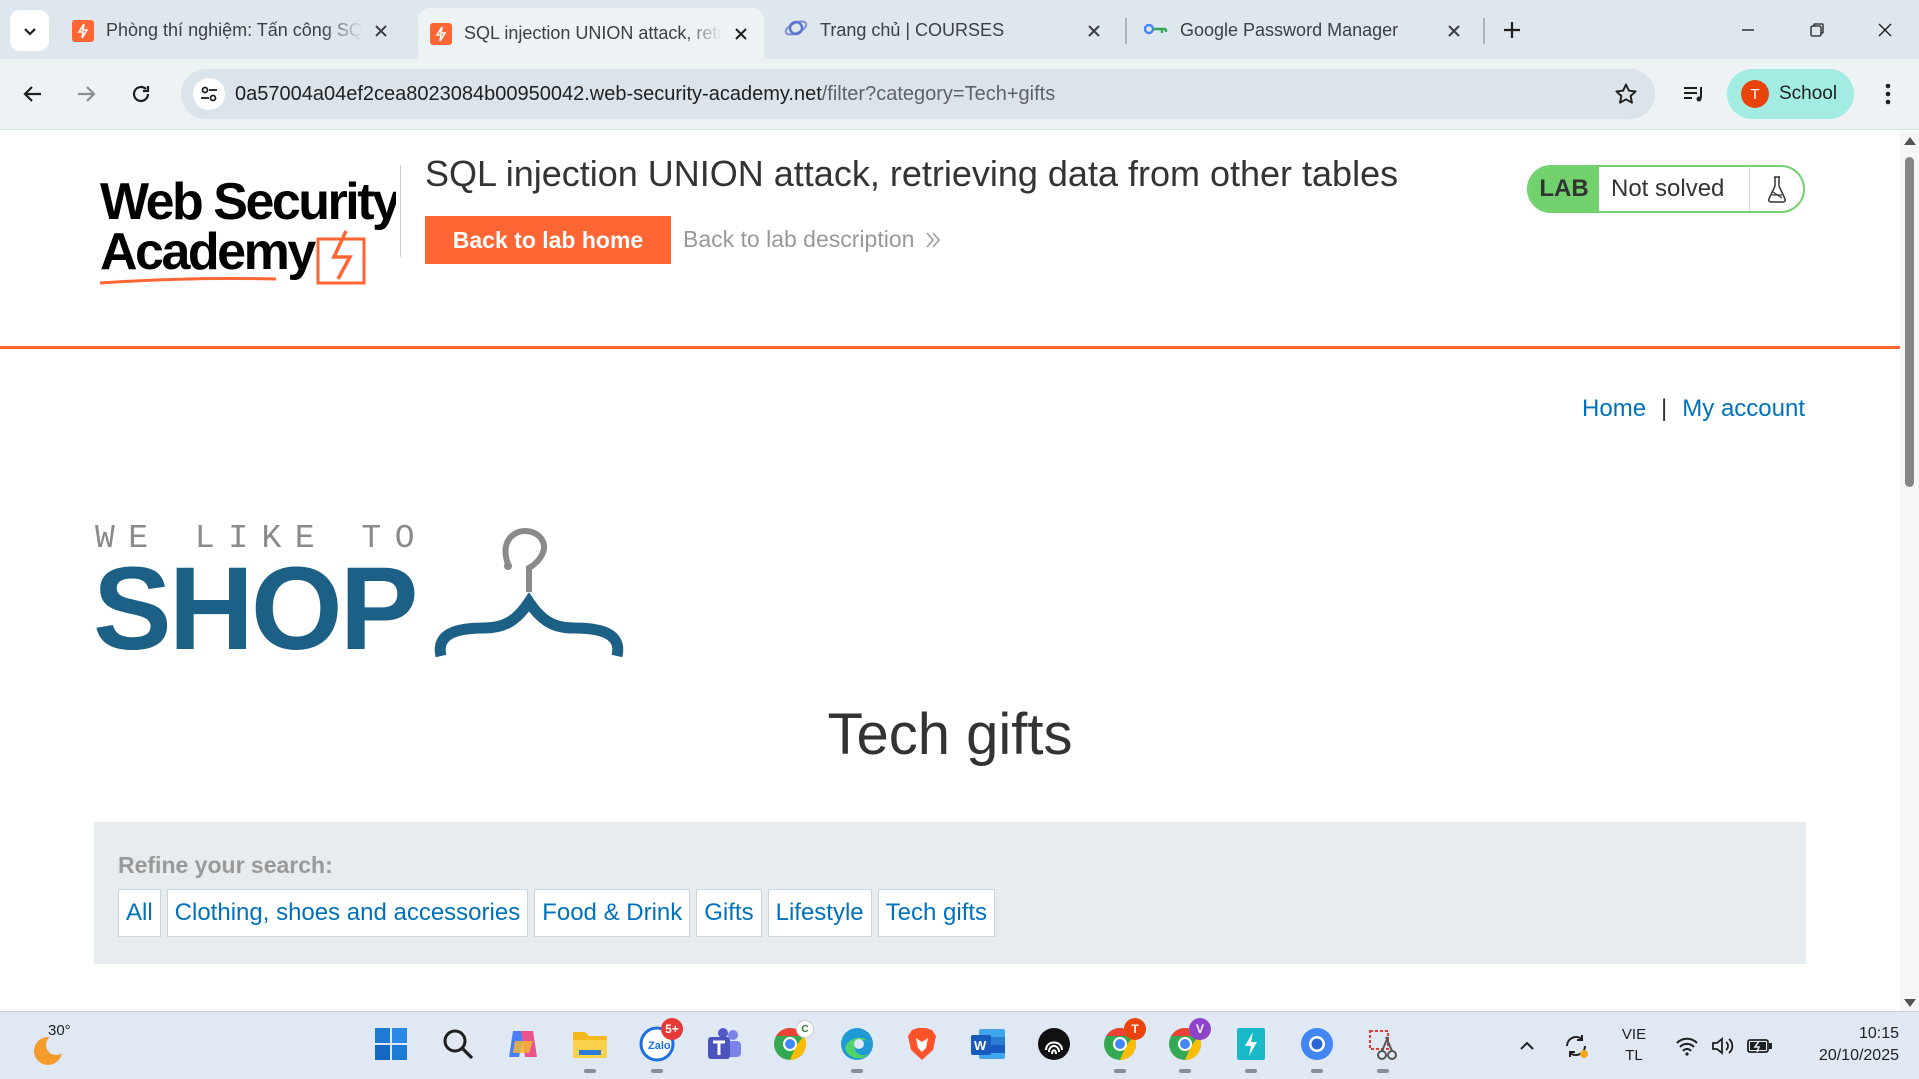 The height and width of the screenshot is (1079, 1919). Describe the element at coordinates (729, 913) in the screenshot. I see `filter-gifts: Gifts` at that location.